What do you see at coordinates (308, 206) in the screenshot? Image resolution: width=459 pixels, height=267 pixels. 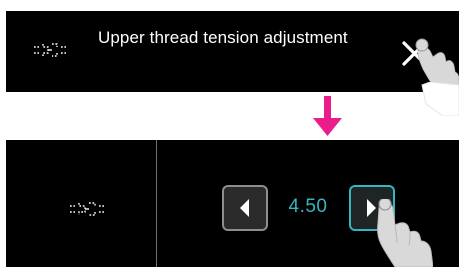 I see `tension-value: 4.50` at bounding box center [308, 206].